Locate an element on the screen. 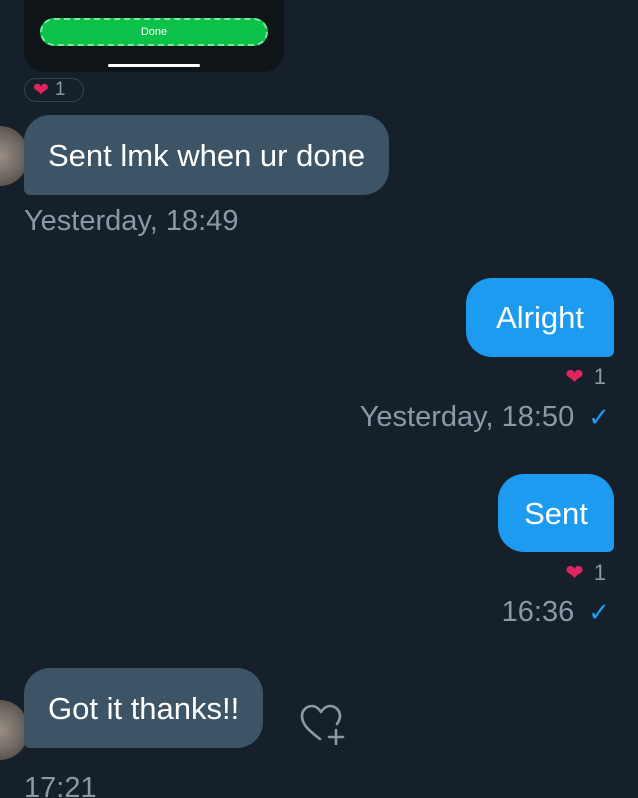 This screenshot has width=638, height=798. message-bubble-outgoing: Alright is located at coordinates (540, 317).